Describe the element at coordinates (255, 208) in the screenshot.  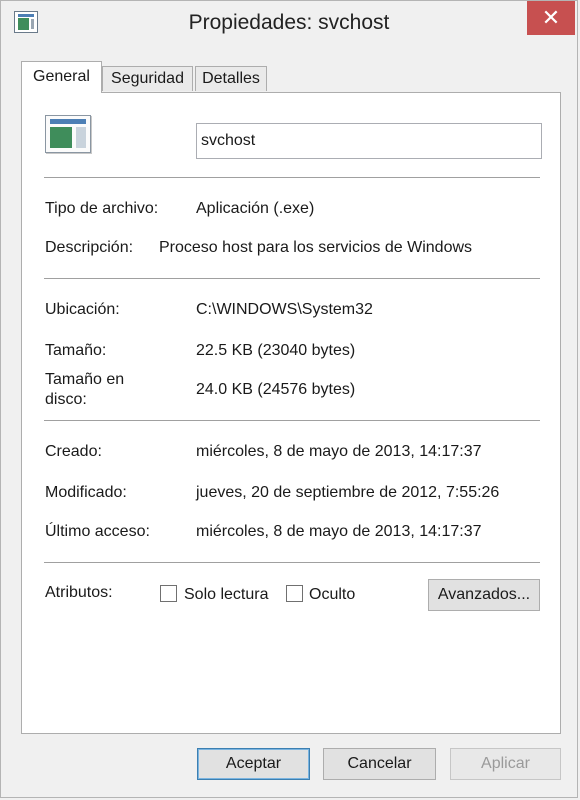
I see `file-type-value: Aplicación (.exe)` at that location.